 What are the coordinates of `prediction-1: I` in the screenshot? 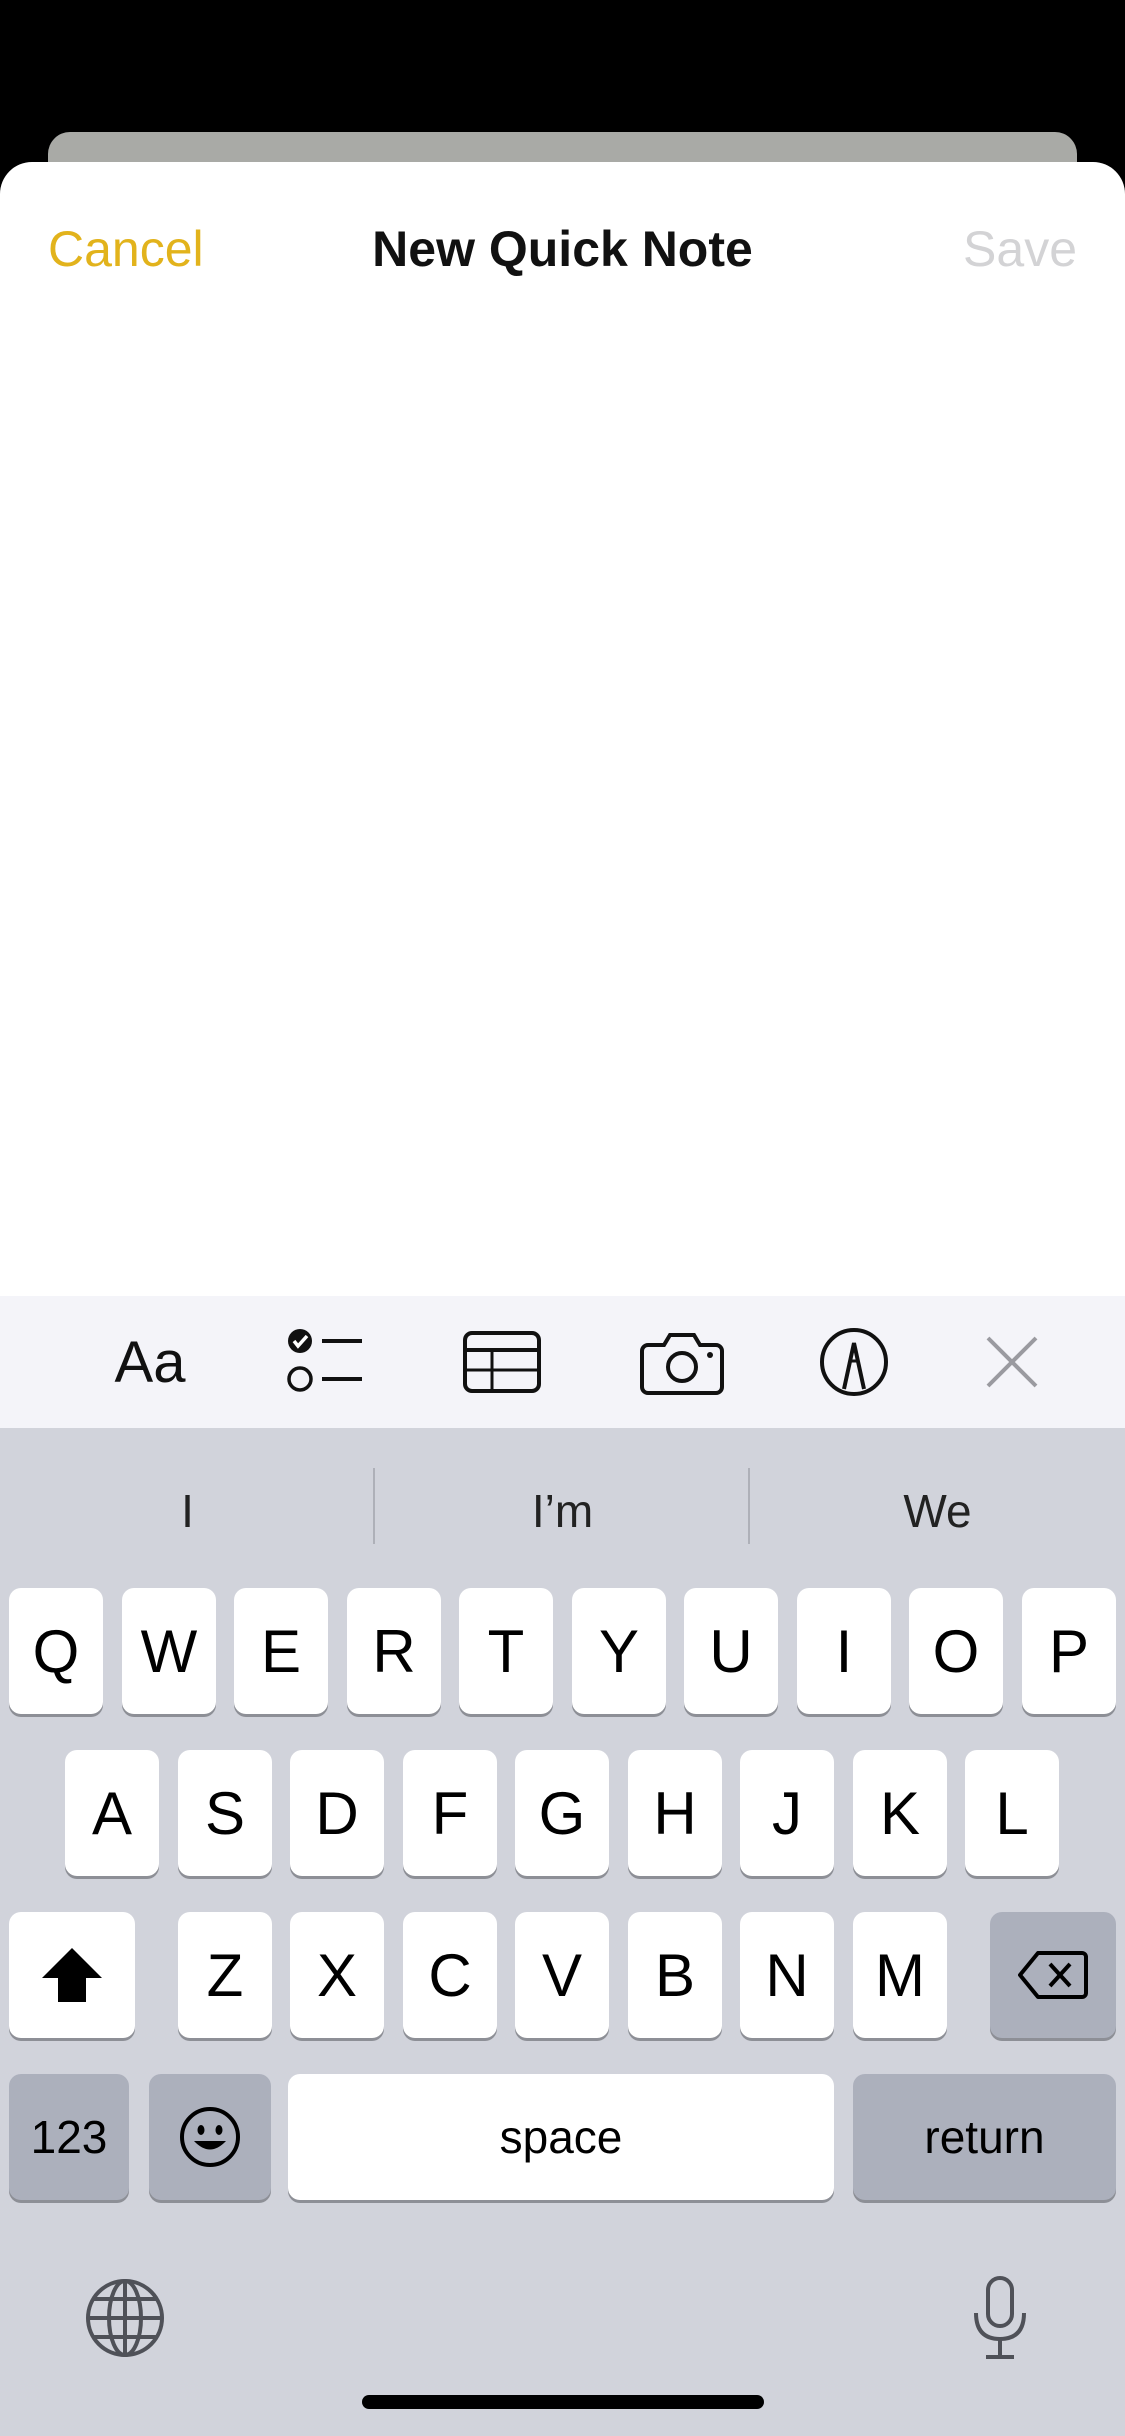 It's located at (187, 1511).